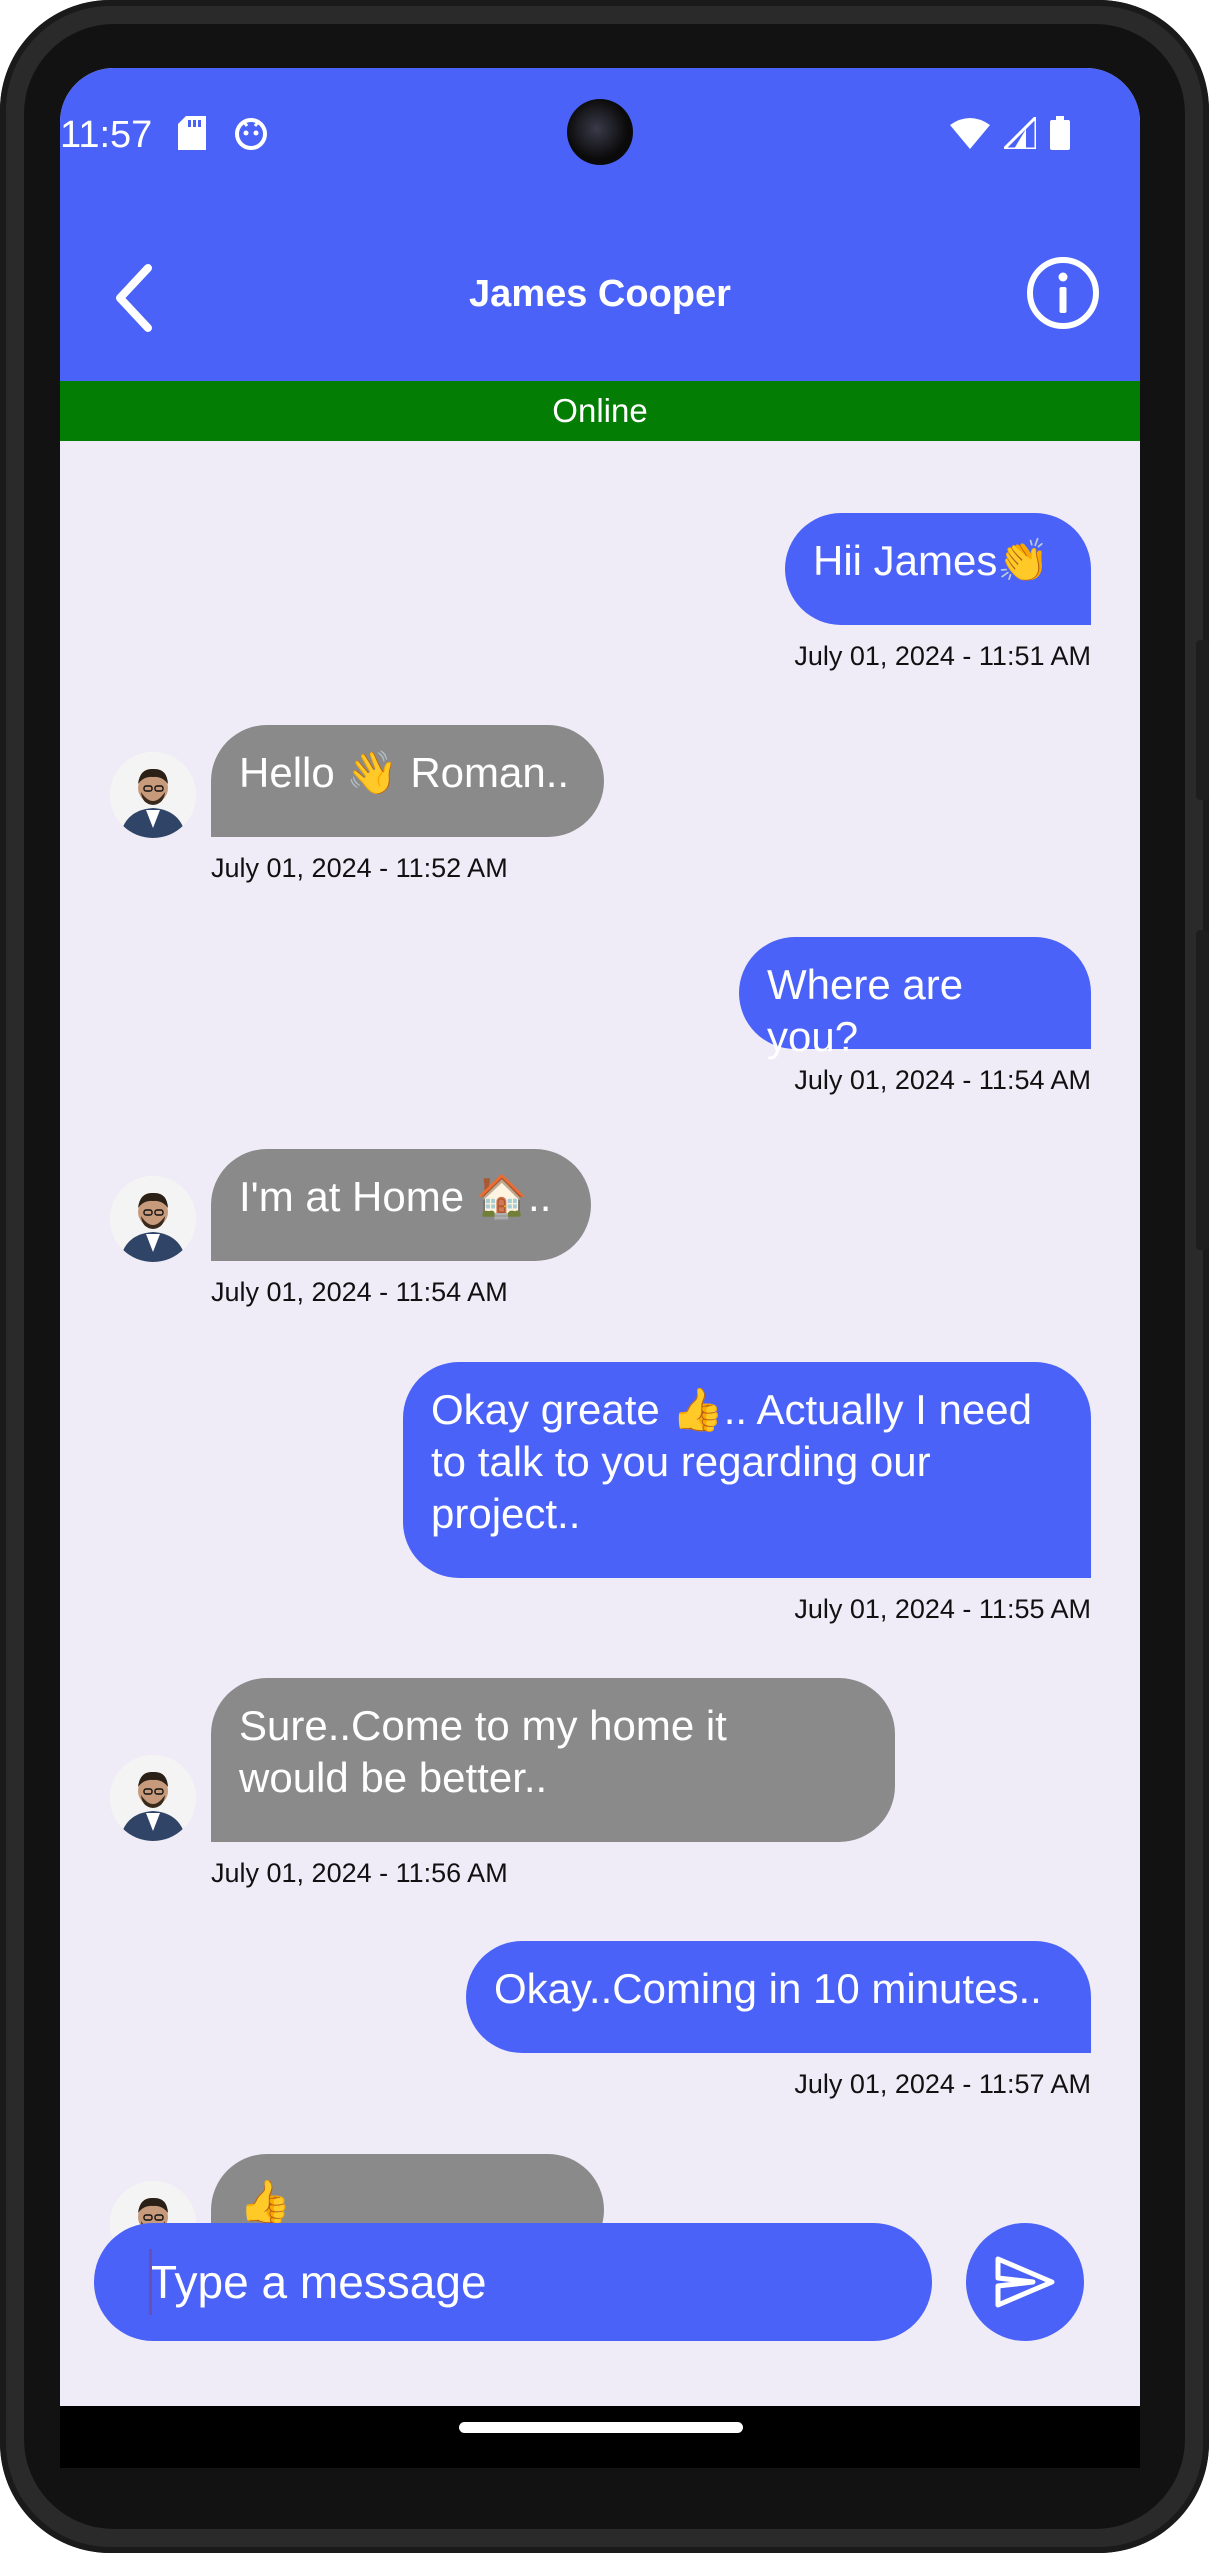 This screenshot has width=1209, height=2553. I want to click on incoming-message-bubble: I'm at Home 🏠.., so click(401, 1205).